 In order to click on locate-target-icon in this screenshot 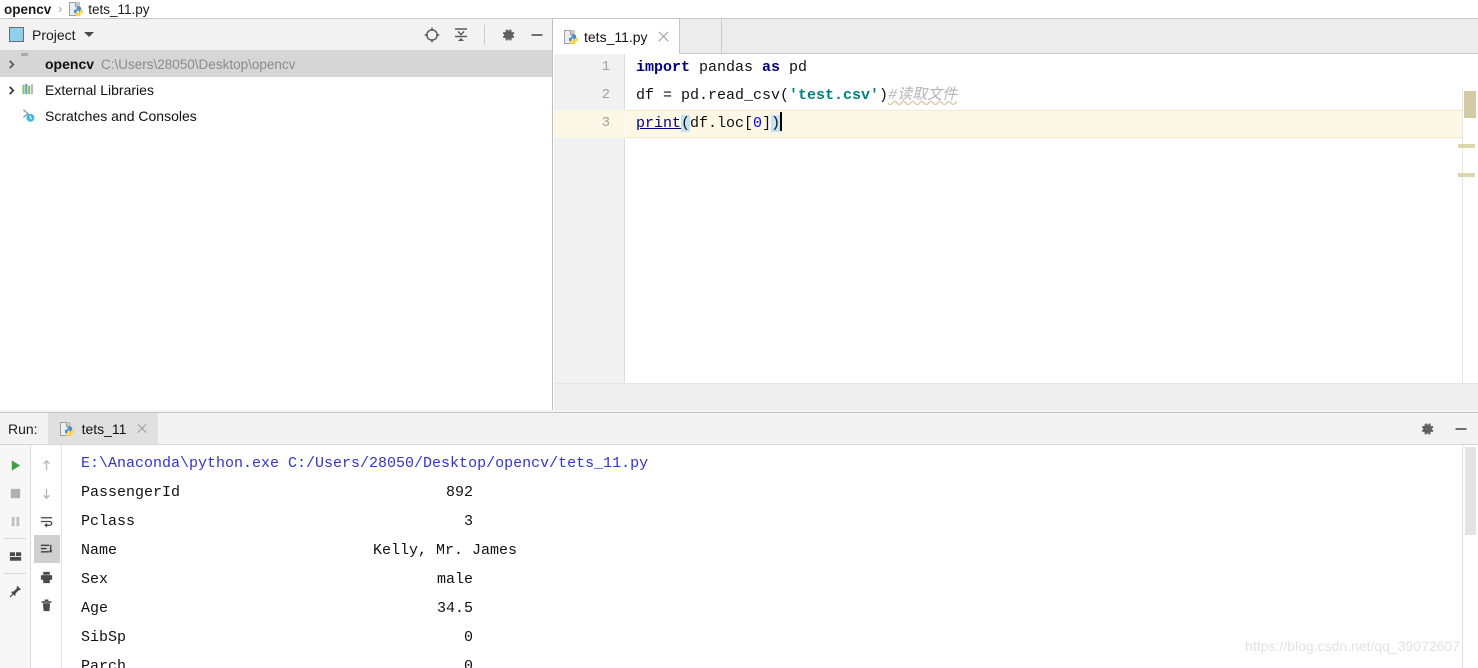, I will do `click(432, 35)`.